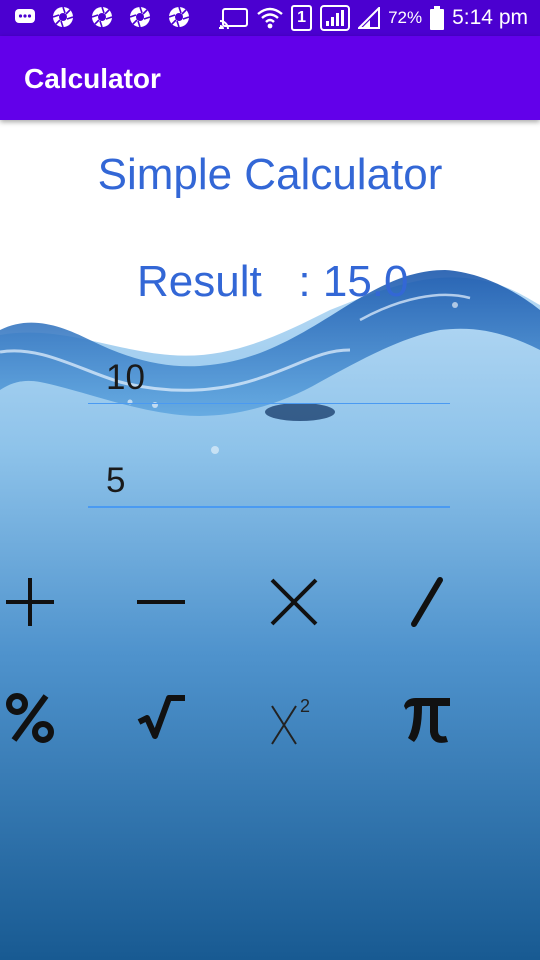  I want to click on add-button, so click(37, 602).